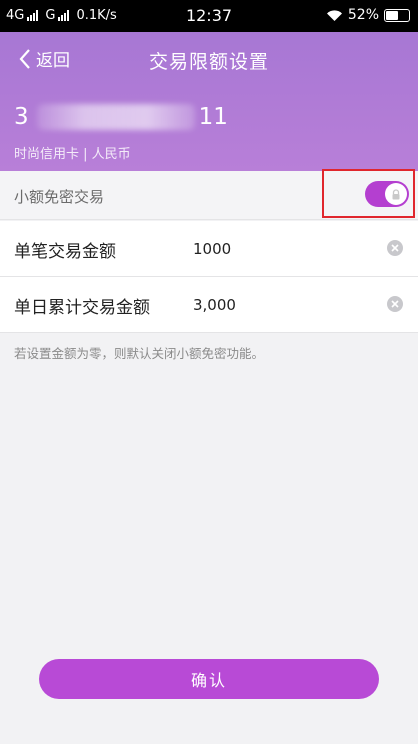  What do you see at coordinates (209, 16) in the screenshot?
I see `status-bar: 4G G 0.1K/s 12:37 52%` at bounding box center [209, 16].